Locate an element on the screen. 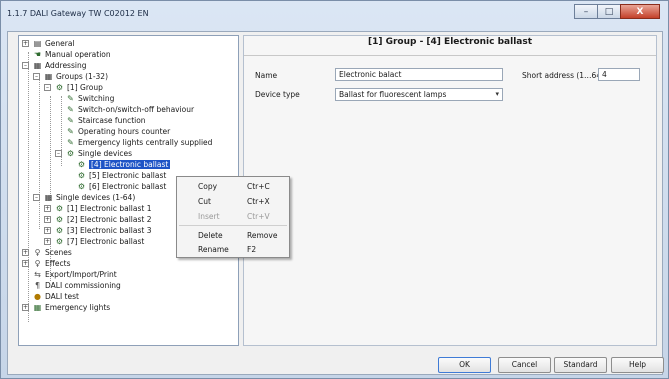 The height and width of the screenshot is (379, 669). tree-item-operating-hours: ✎ Operating hours counter is located at coordinates (118, 131).